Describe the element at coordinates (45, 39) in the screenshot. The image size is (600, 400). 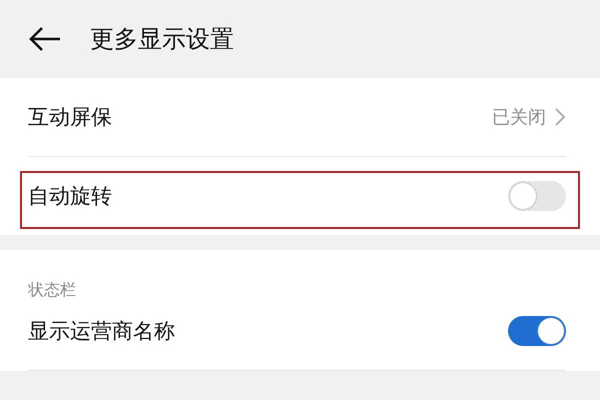
I see `back-icon` at that location.